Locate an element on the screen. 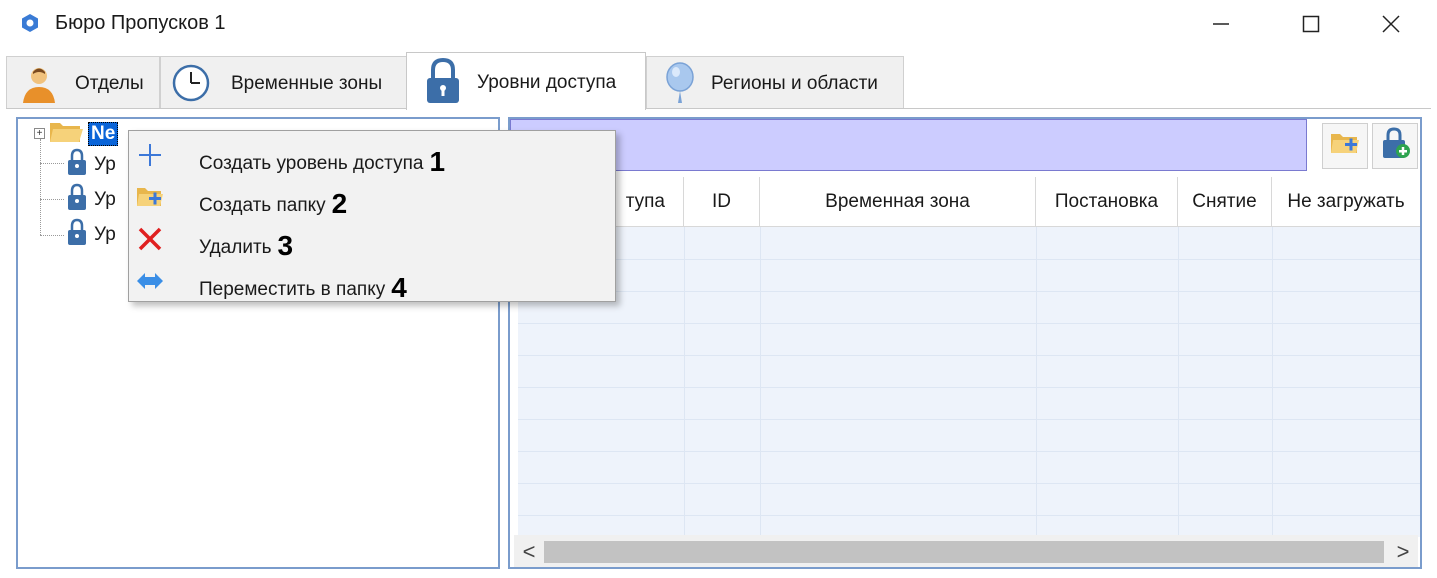 This screenshot has width=1437, height=578. close-button is located at coordinates (1391, 24).